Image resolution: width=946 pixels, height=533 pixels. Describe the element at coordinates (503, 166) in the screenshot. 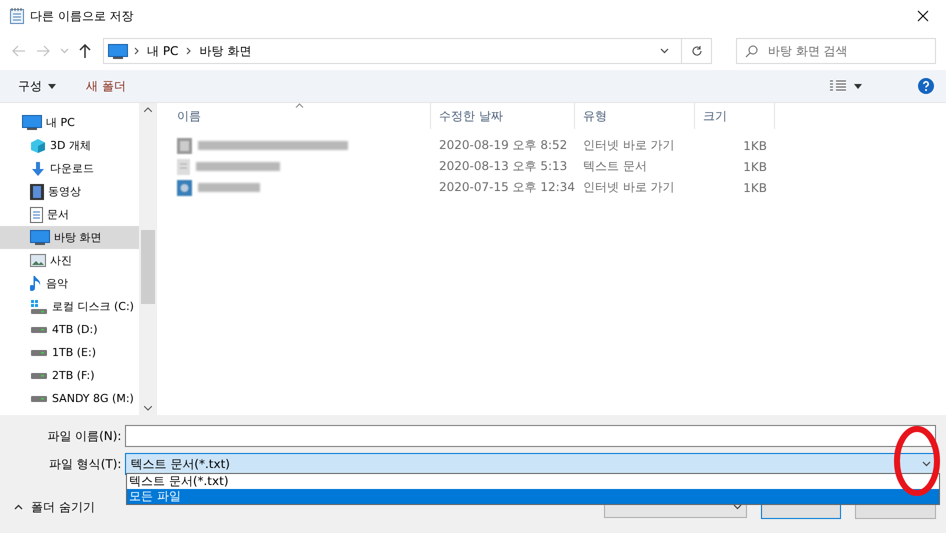

I see `table-cell-text: 2020-08-13 오후 5:13` at that location.